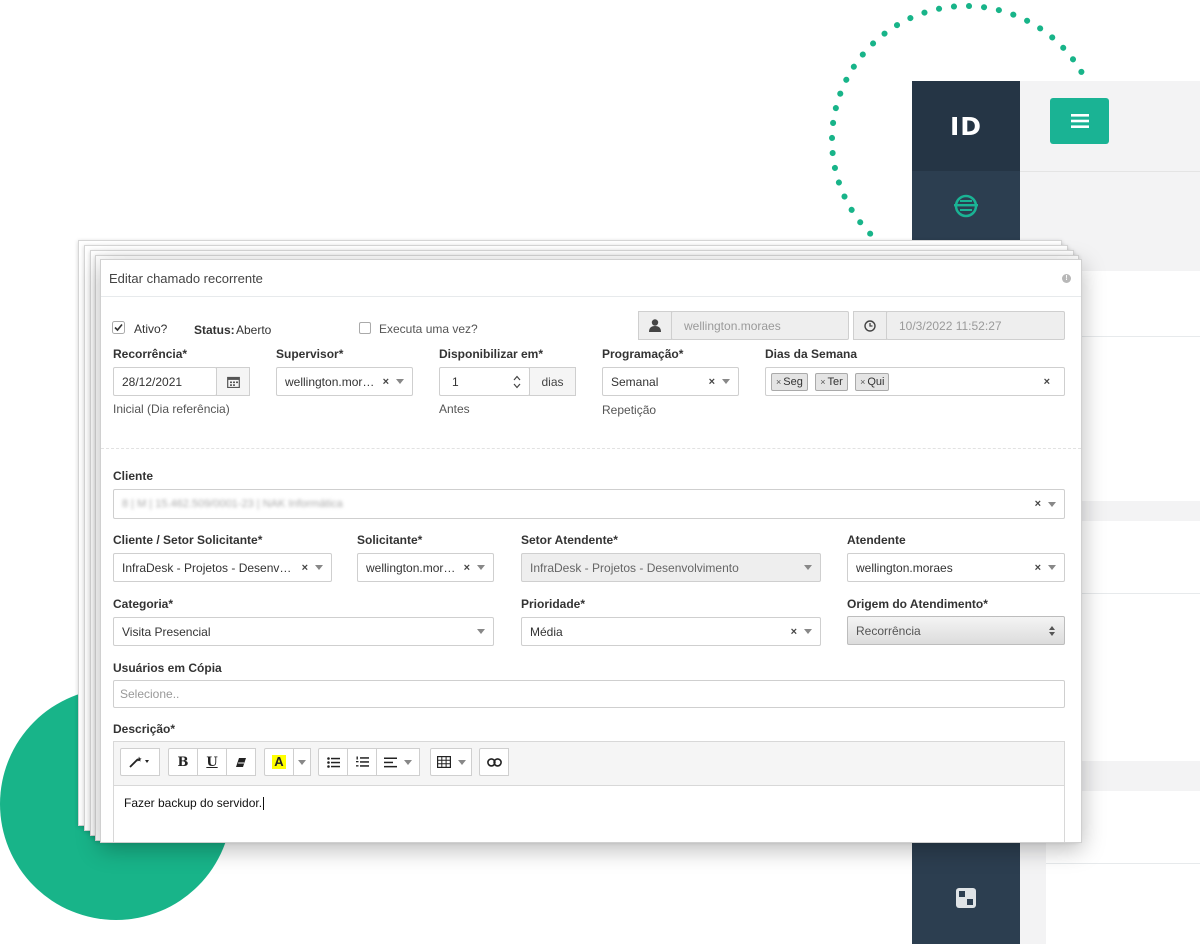  I want to click on cliente-setor-label: Cliente / Setor Solicitante*, so click(188, 540).